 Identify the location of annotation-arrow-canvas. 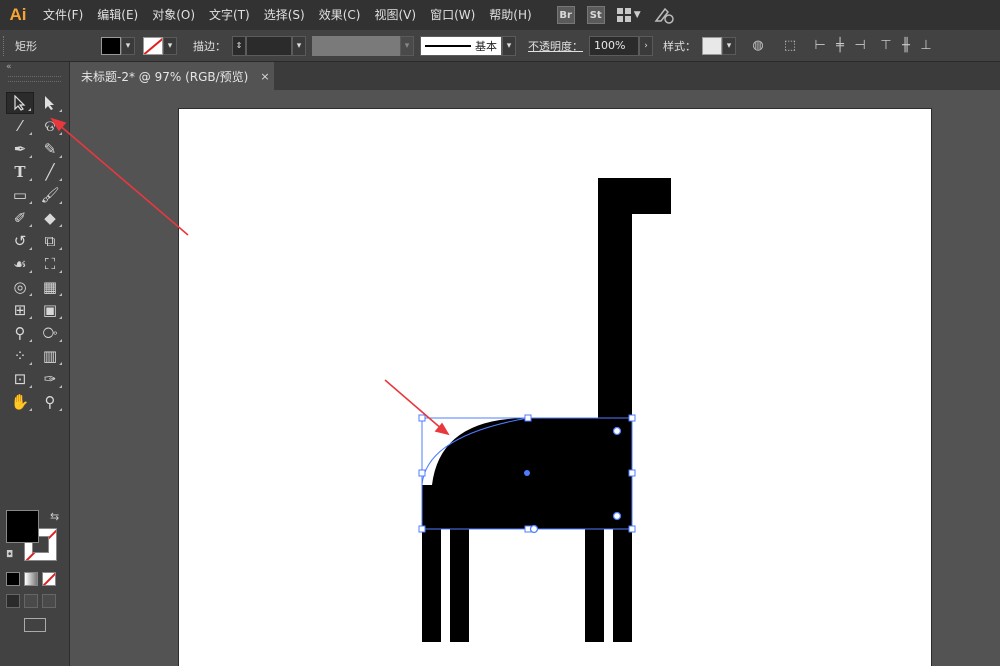
(417, 407).